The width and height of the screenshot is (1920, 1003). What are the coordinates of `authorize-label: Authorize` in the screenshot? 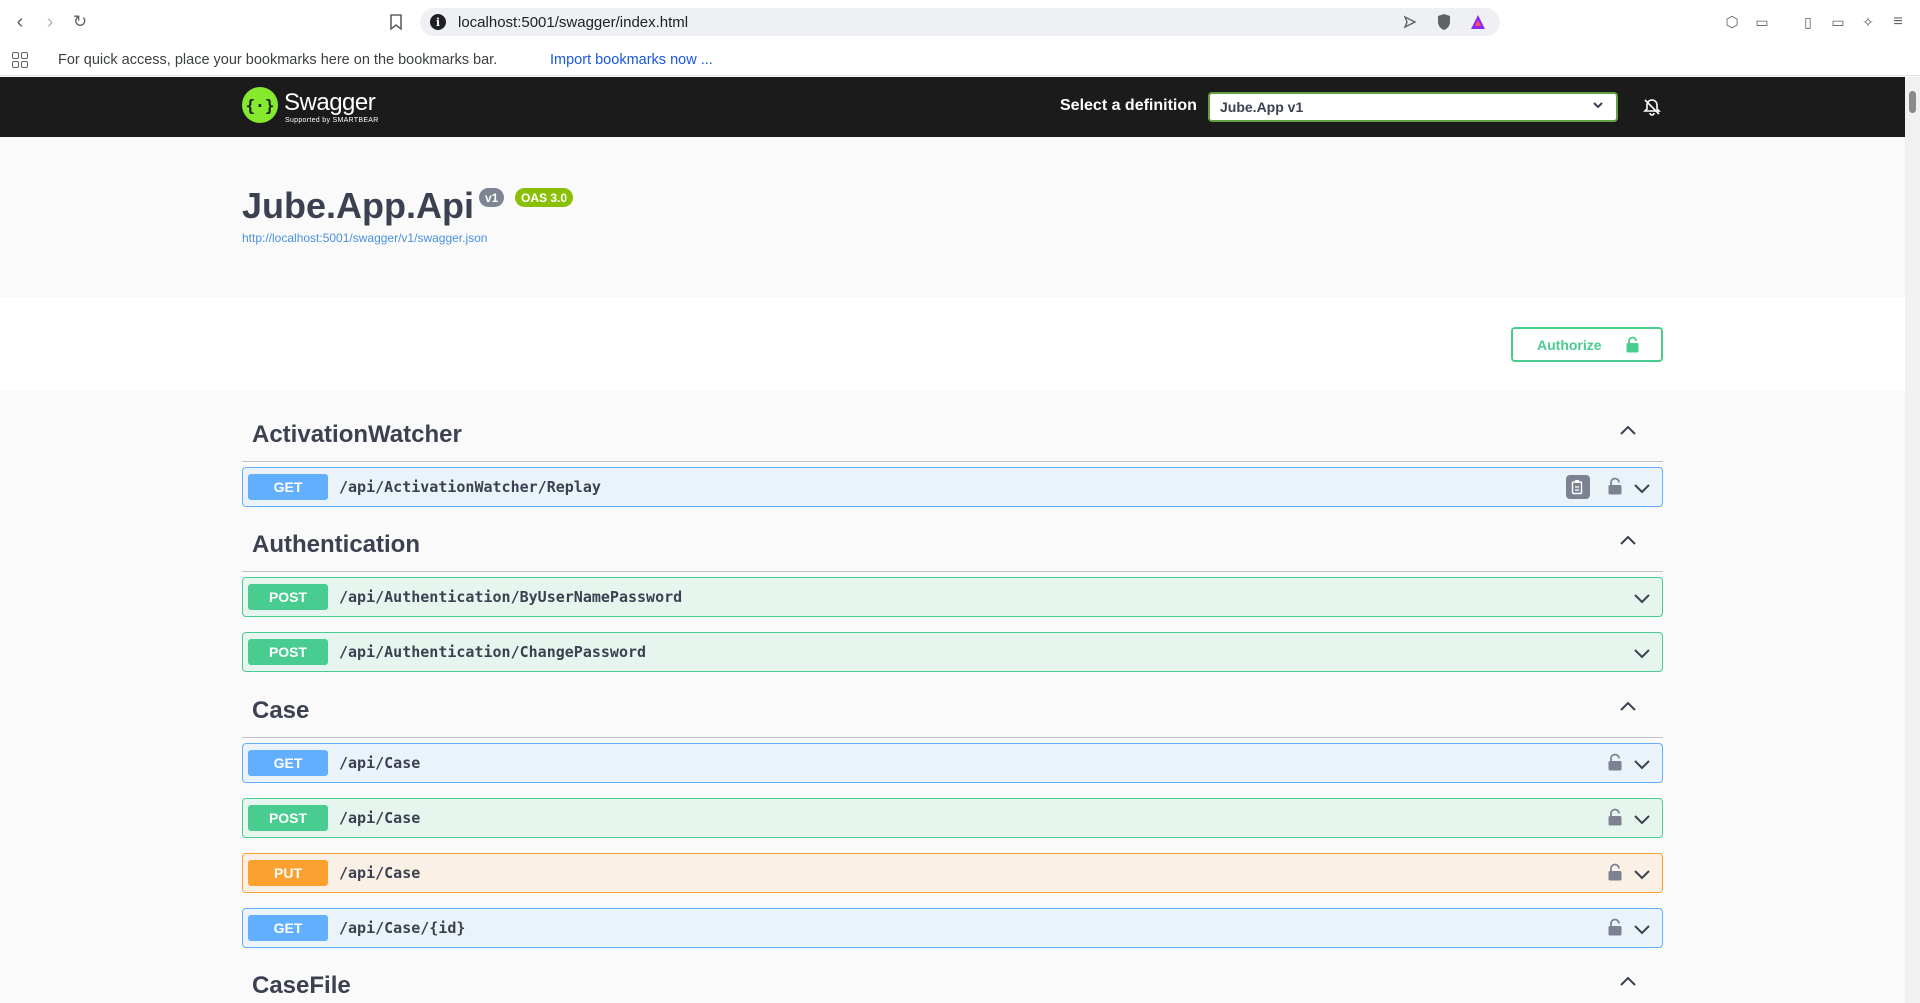 It's located at (1569, 344).